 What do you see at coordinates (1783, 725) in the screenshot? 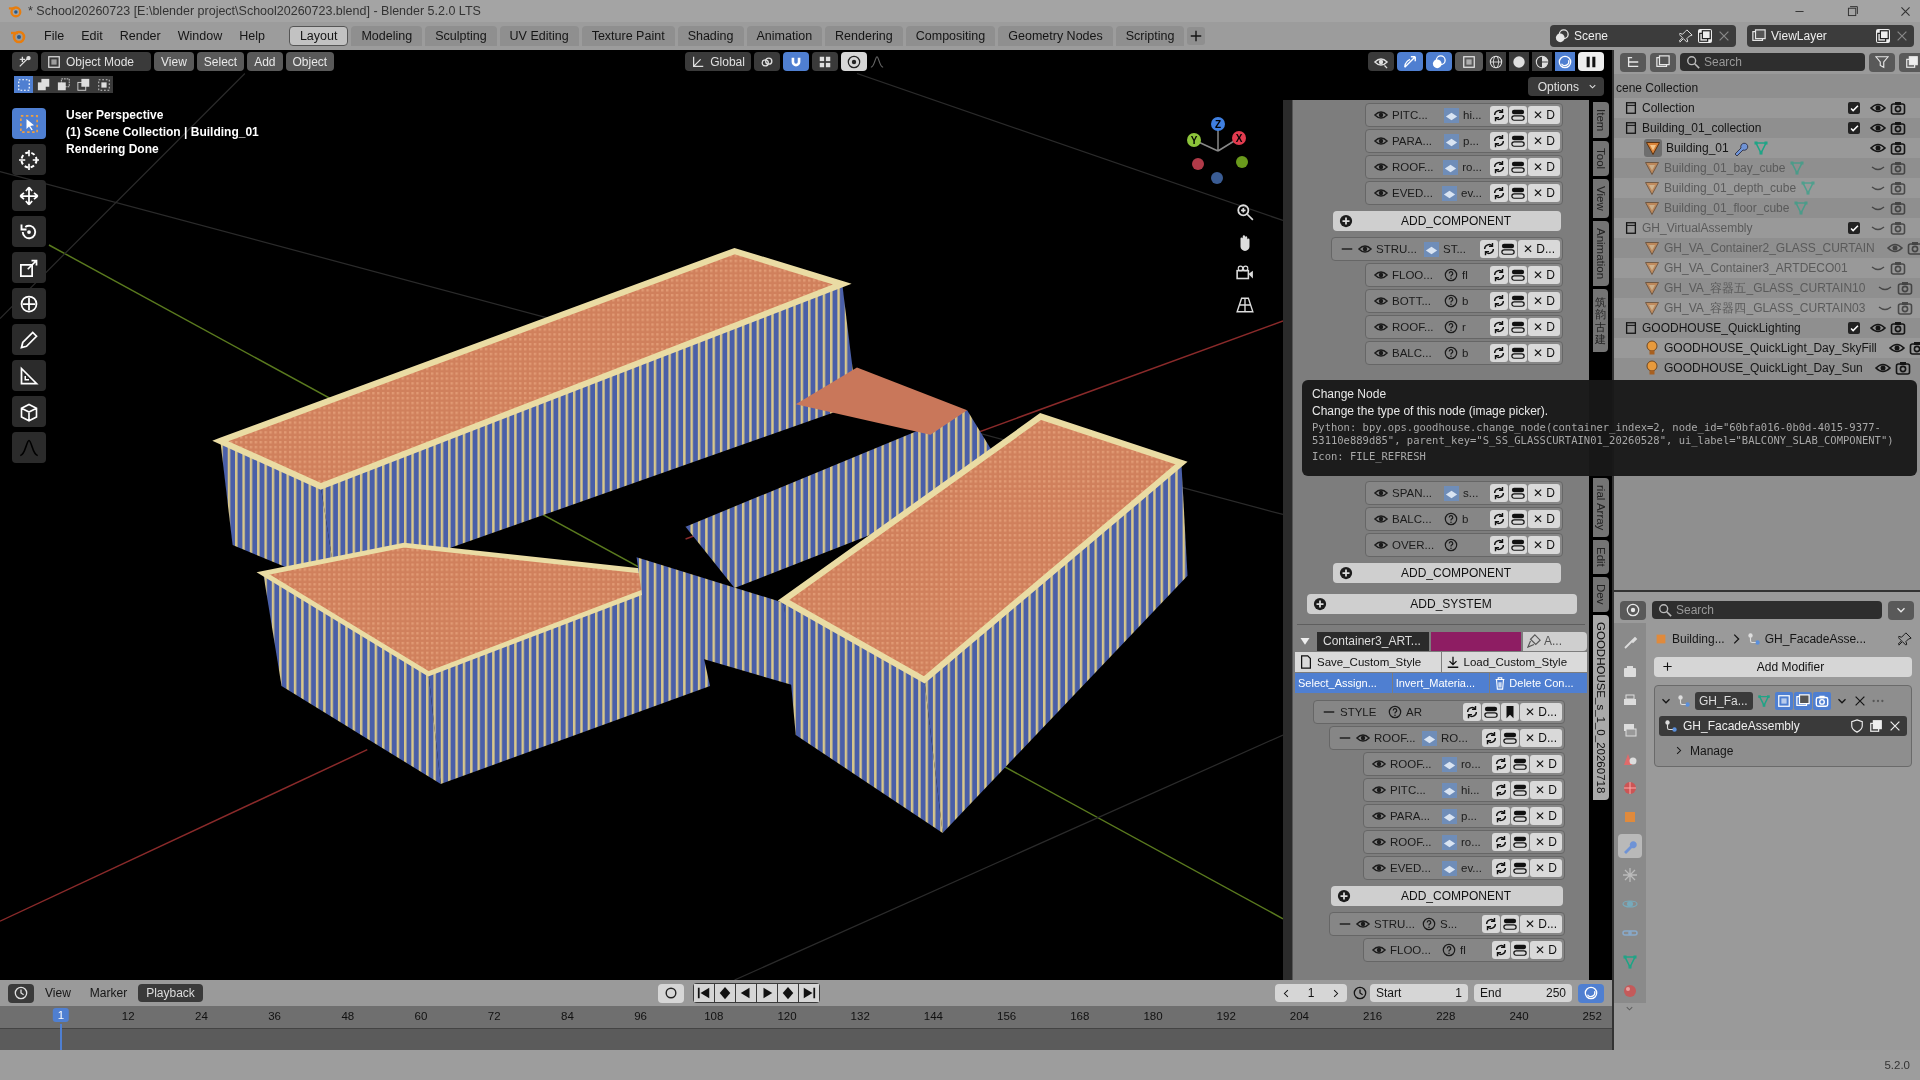
I see `node-group-field: GH_FacadeAssembly` at bounding box center [1783, 725].